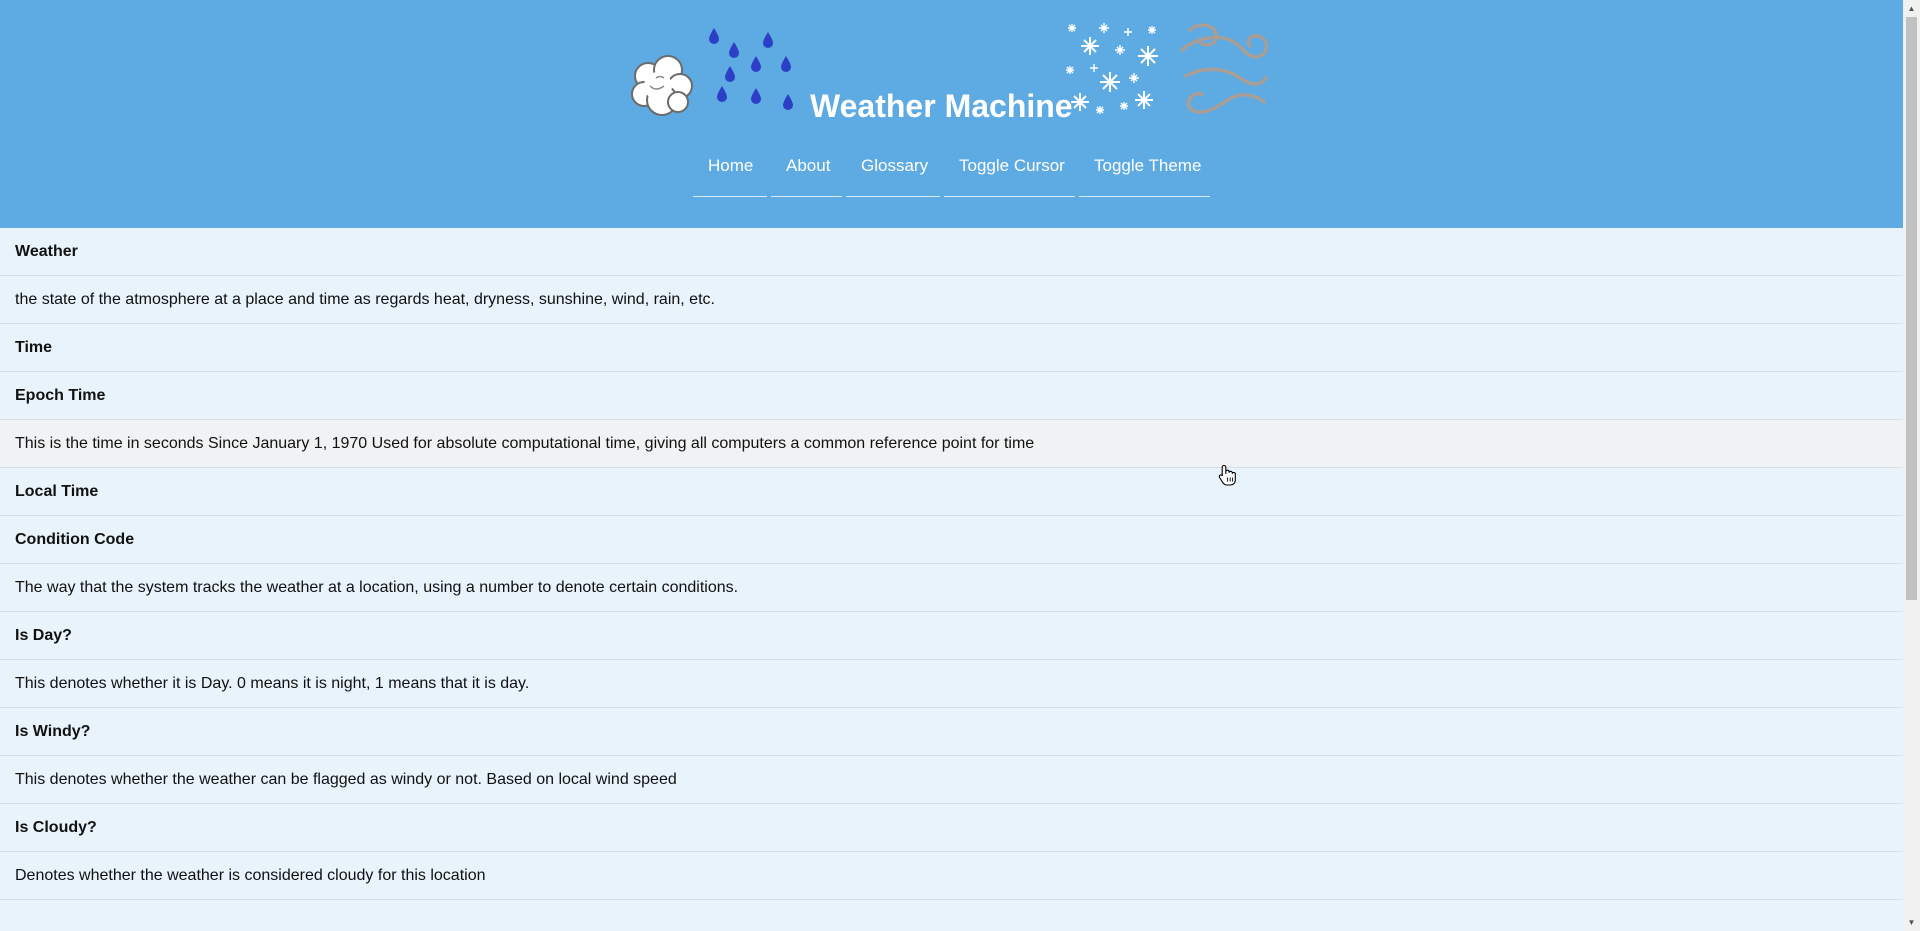 The width and height of the screenshot is (1920, 931). What do you see at coordinates (951, 396) in the screenshot?
I see `glossary-term: Epoch Time` at bounding box center [951, 396].